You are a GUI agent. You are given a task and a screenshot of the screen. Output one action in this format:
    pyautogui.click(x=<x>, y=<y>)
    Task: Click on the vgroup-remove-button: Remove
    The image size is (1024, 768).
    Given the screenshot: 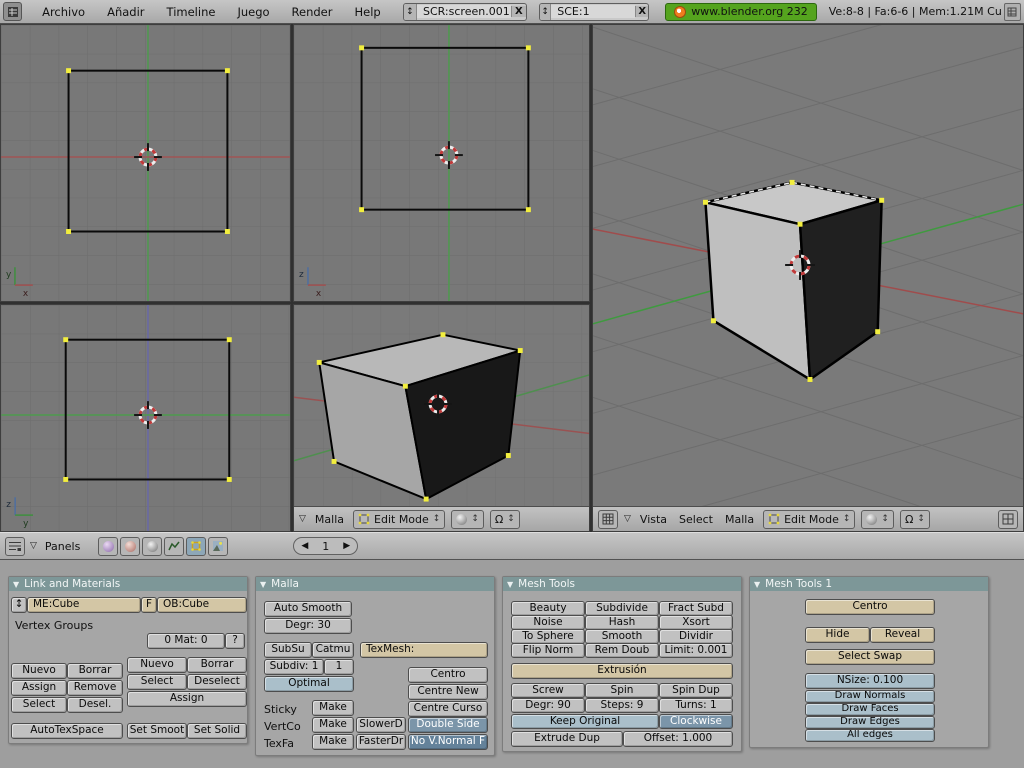 What is the action you would take?
    pyautogui.click(x=95, y=688)
    